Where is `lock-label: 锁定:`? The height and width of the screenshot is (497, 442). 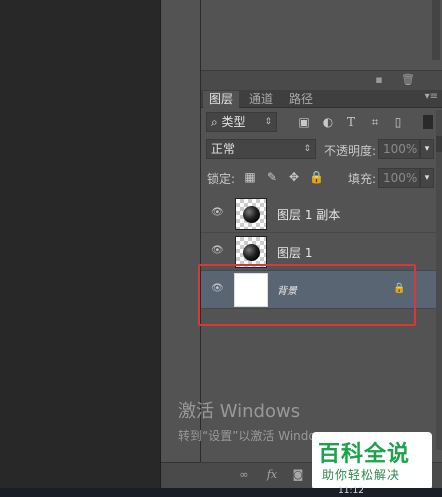
lock-label: 锁定: is located at coordinates (221, 179).